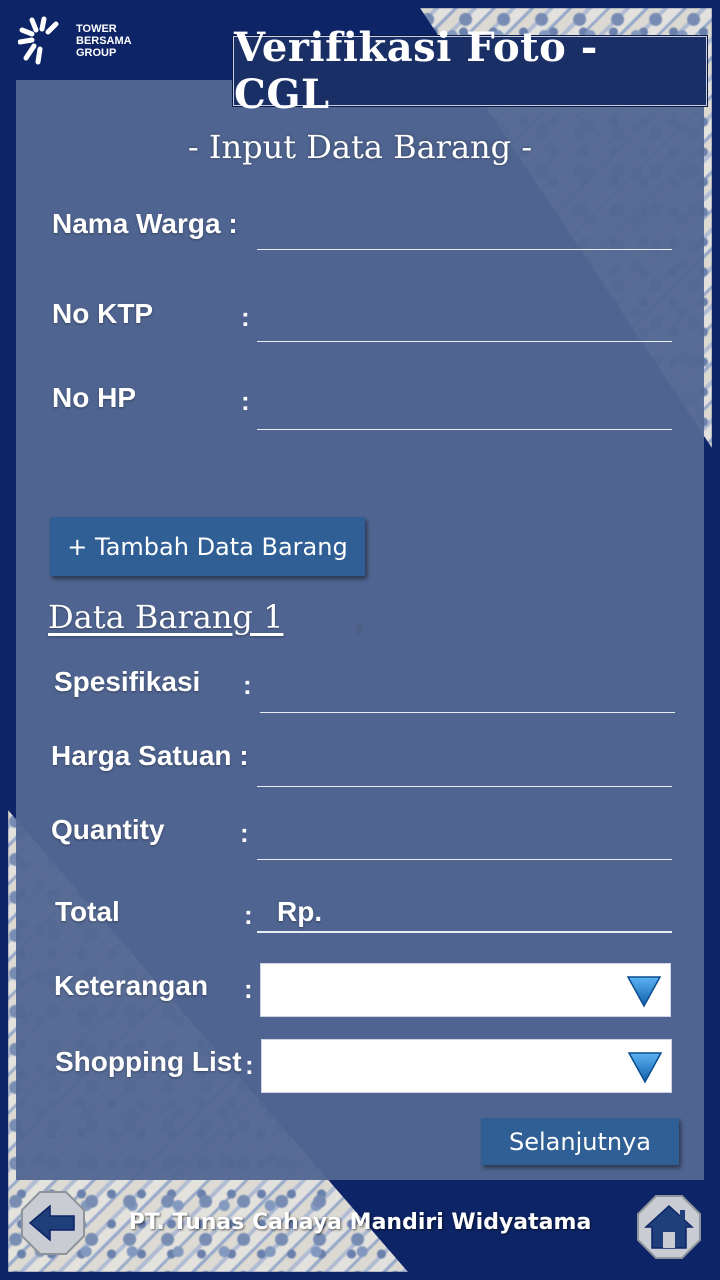  I want to click on dot-divider, so click(359, 629).